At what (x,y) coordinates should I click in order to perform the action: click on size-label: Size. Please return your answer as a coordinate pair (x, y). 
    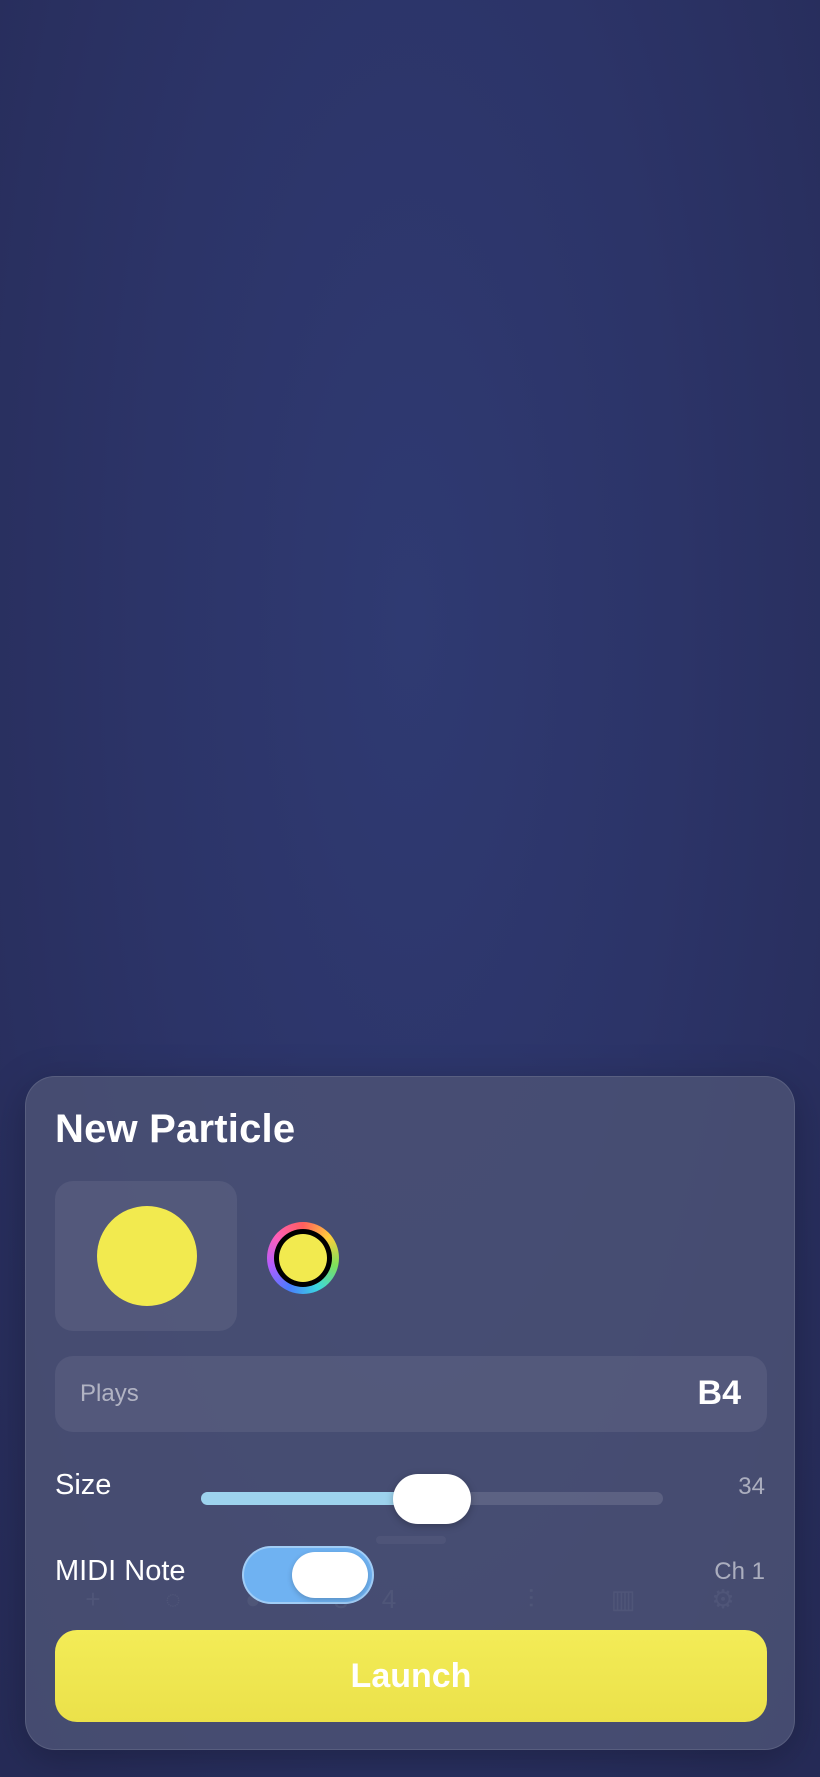
    Looking at the image, I should click on (83, 1485).